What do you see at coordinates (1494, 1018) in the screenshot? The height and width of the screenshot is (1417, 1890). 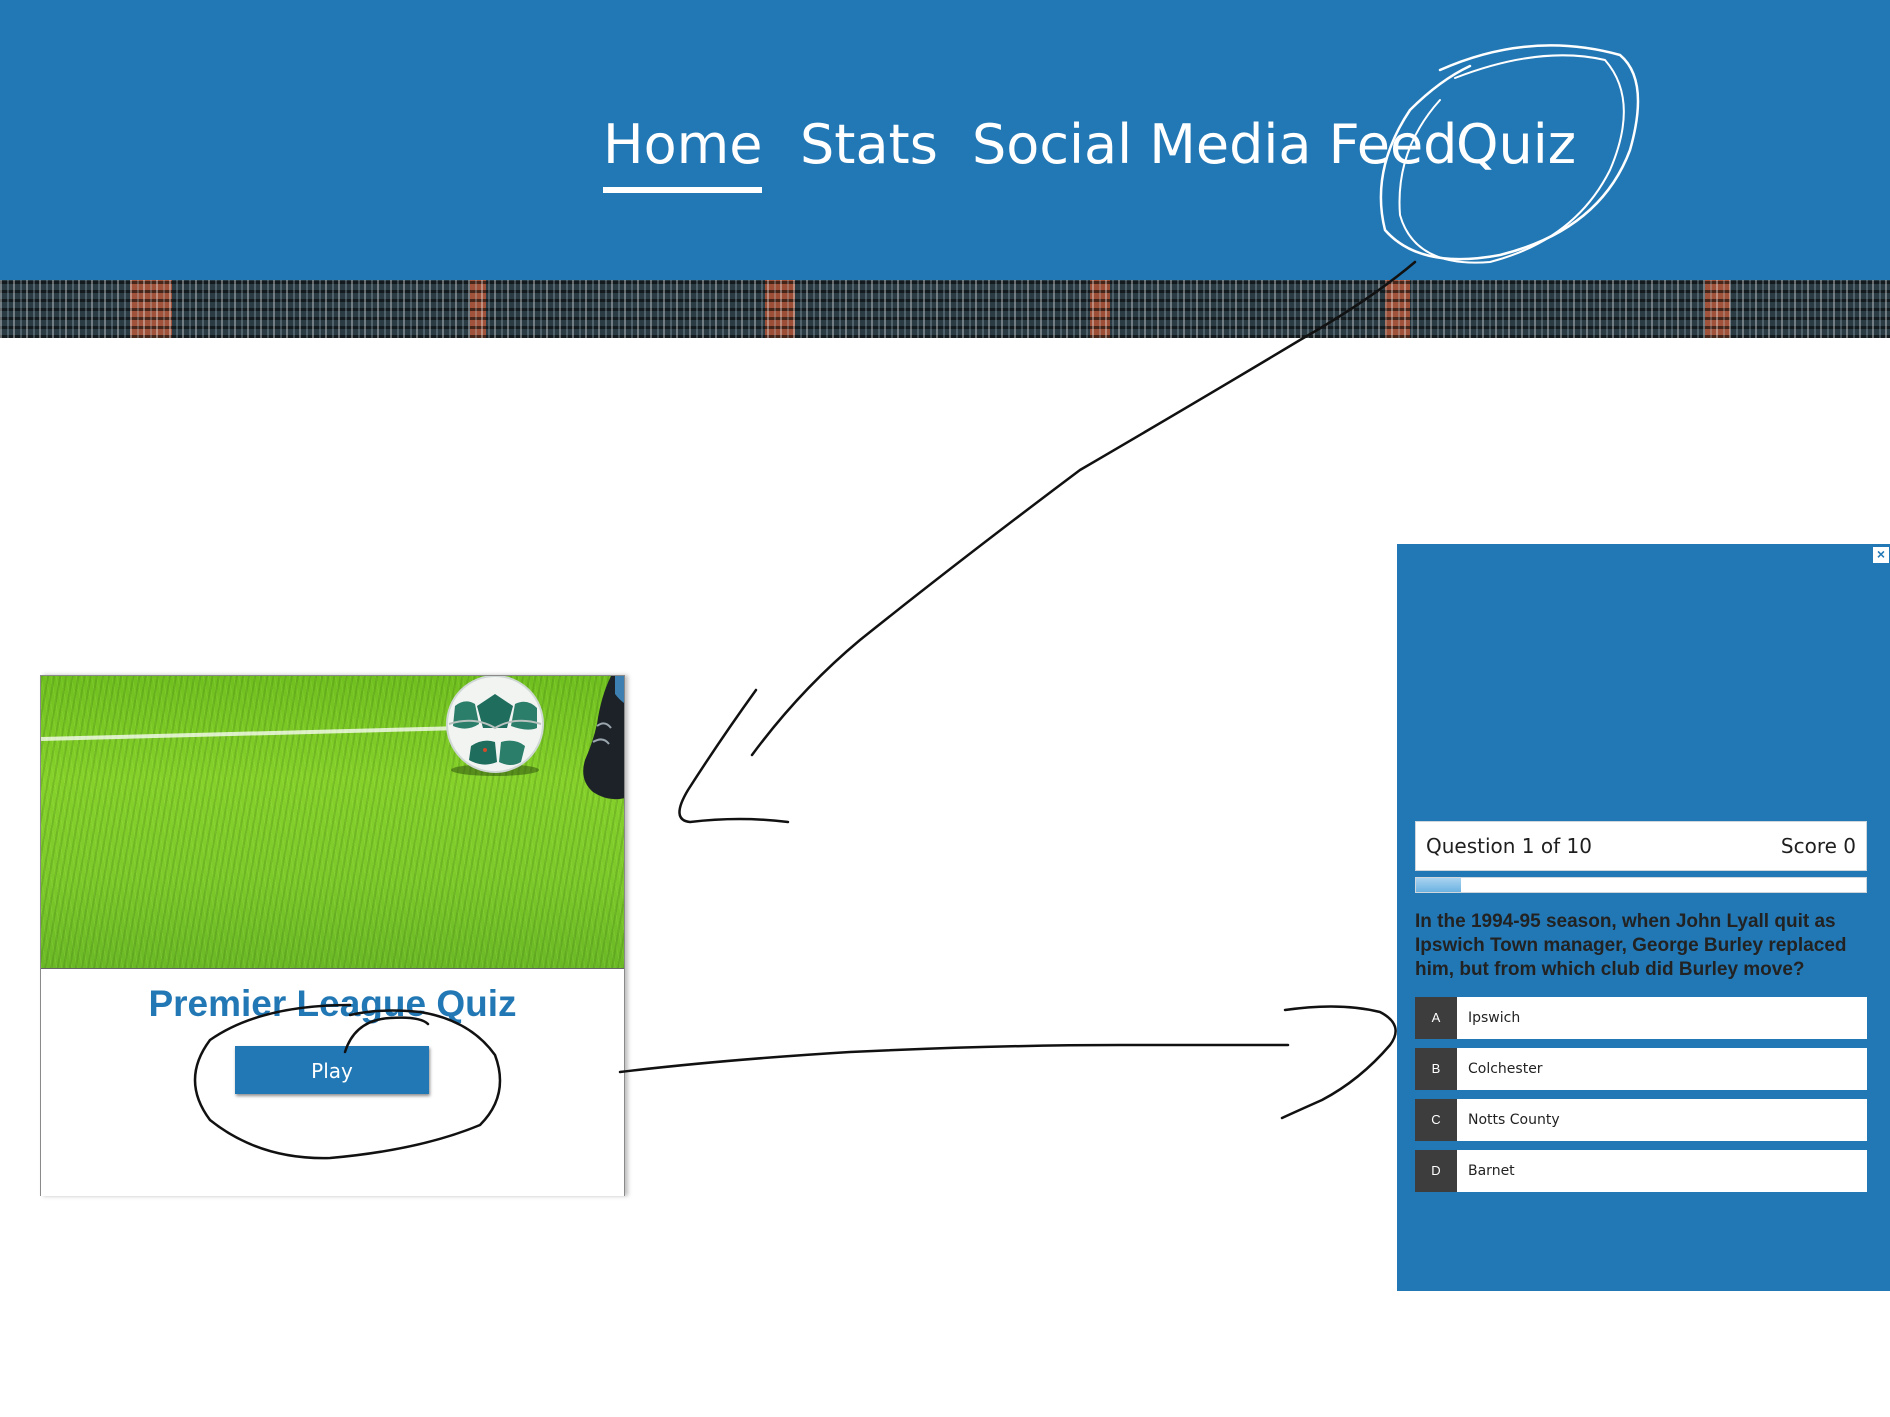 I see `answer-text: Ipswich` at bounding box center [1494, 1018].